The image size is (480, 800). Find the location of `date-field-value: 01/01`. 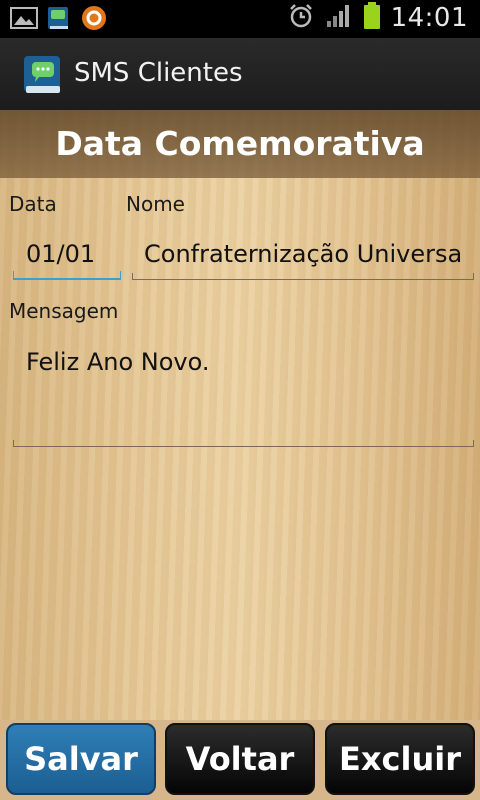

date-field-value: 01/01 is located at coordinates (61, 254).